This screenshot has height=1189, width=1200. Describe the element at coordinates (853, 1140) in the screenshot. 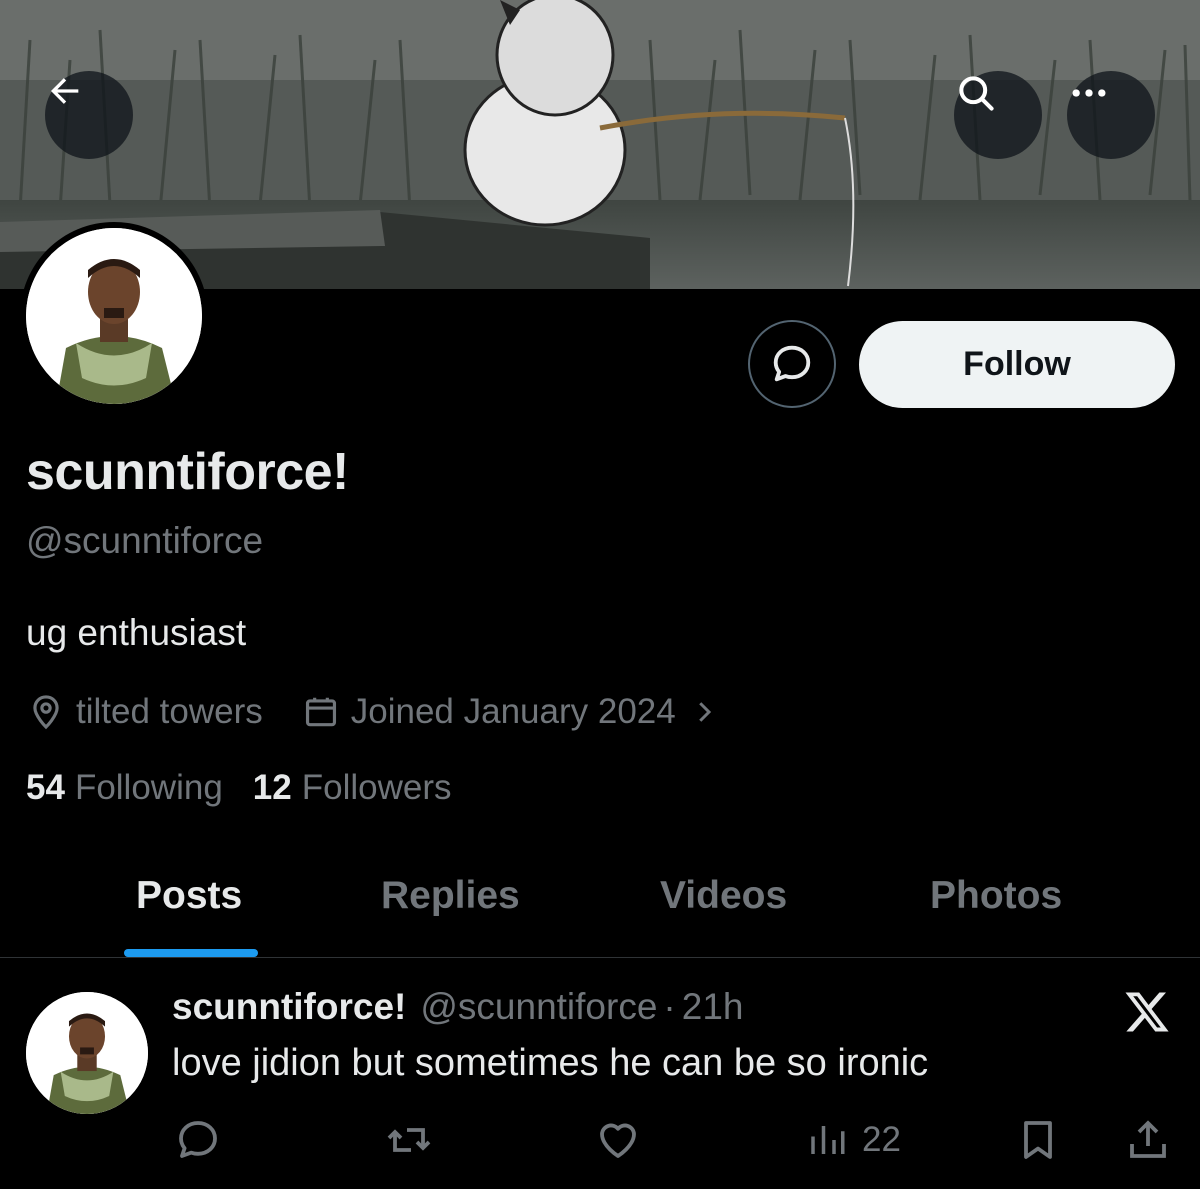

I see `views-button: 22` at that location.